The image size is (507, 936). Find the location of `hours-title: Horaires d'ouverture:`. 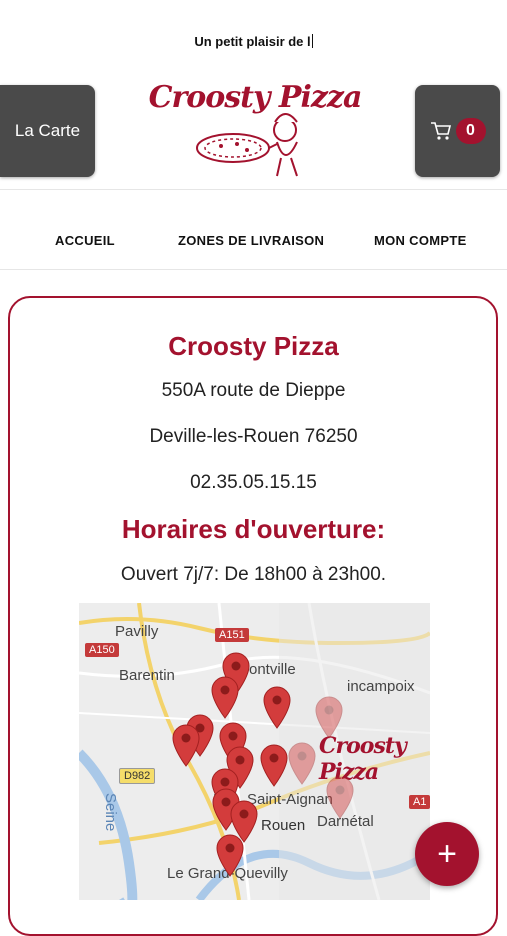

hours-title: Horaires d'ouverture: is located at coordinates (253, 529).